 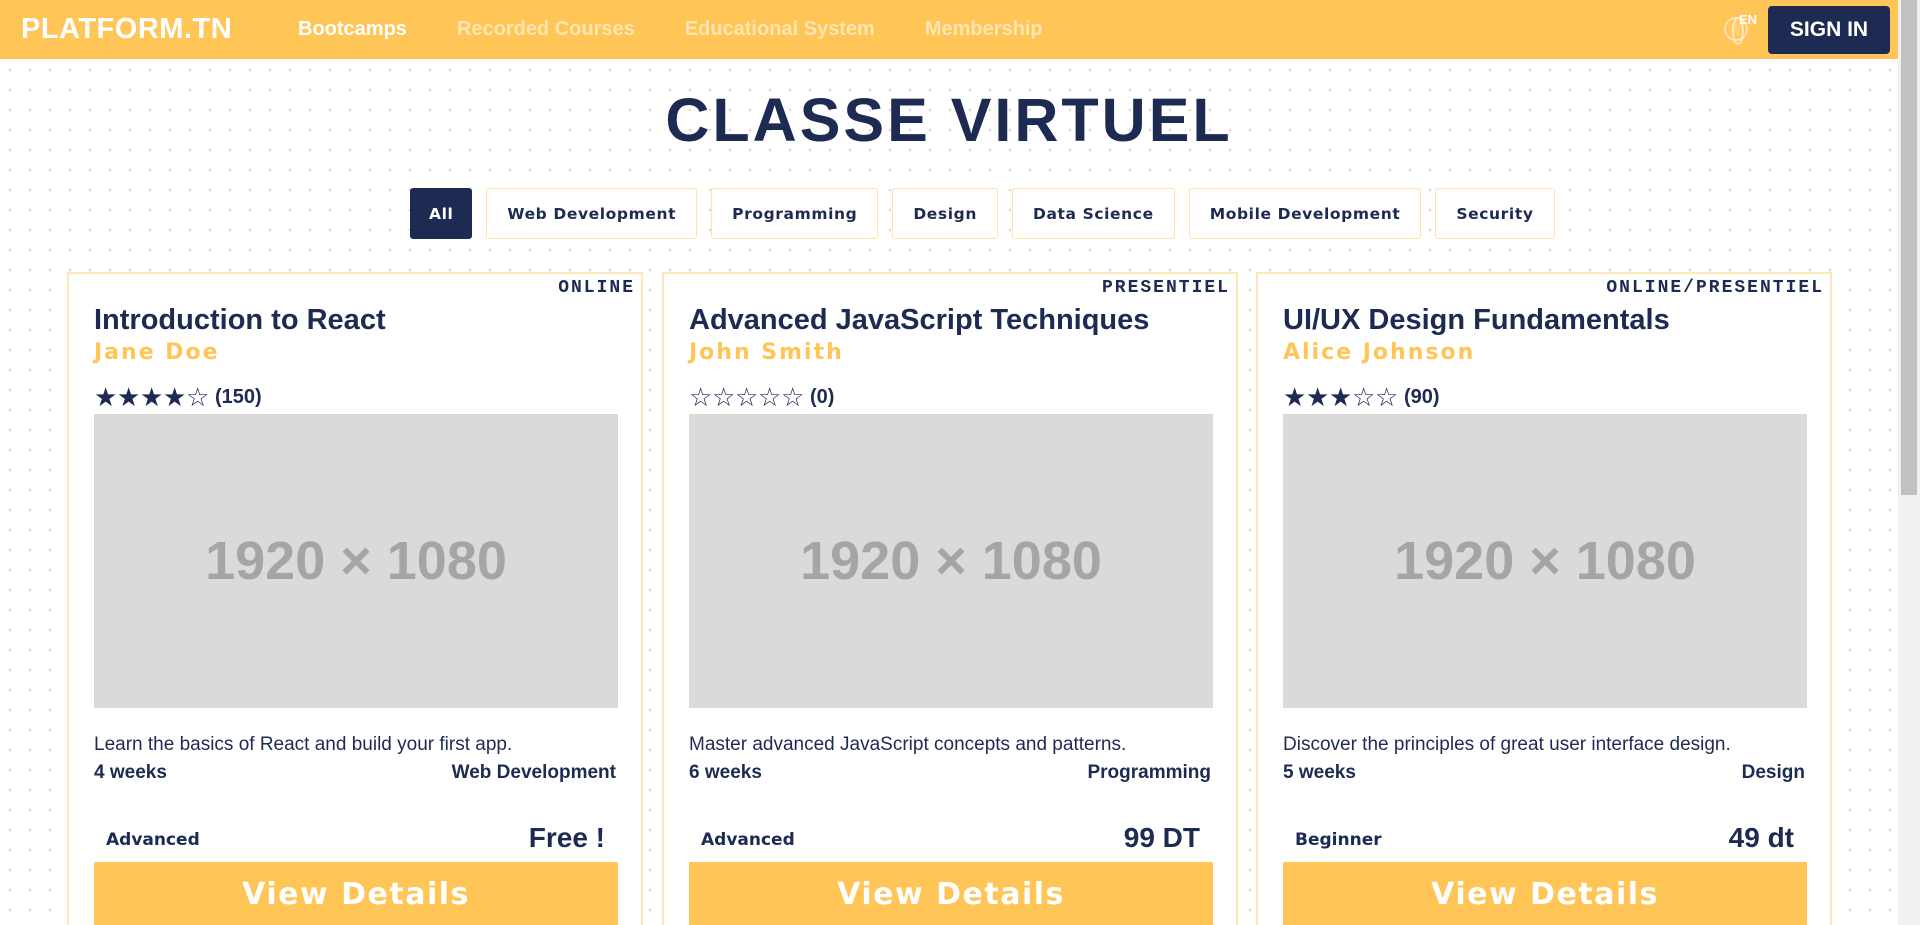 What do you see at coordinates (1319, 772) in the screenshot?
I see `course-duration: 5 weeks` at bounding box center [1319, 772].